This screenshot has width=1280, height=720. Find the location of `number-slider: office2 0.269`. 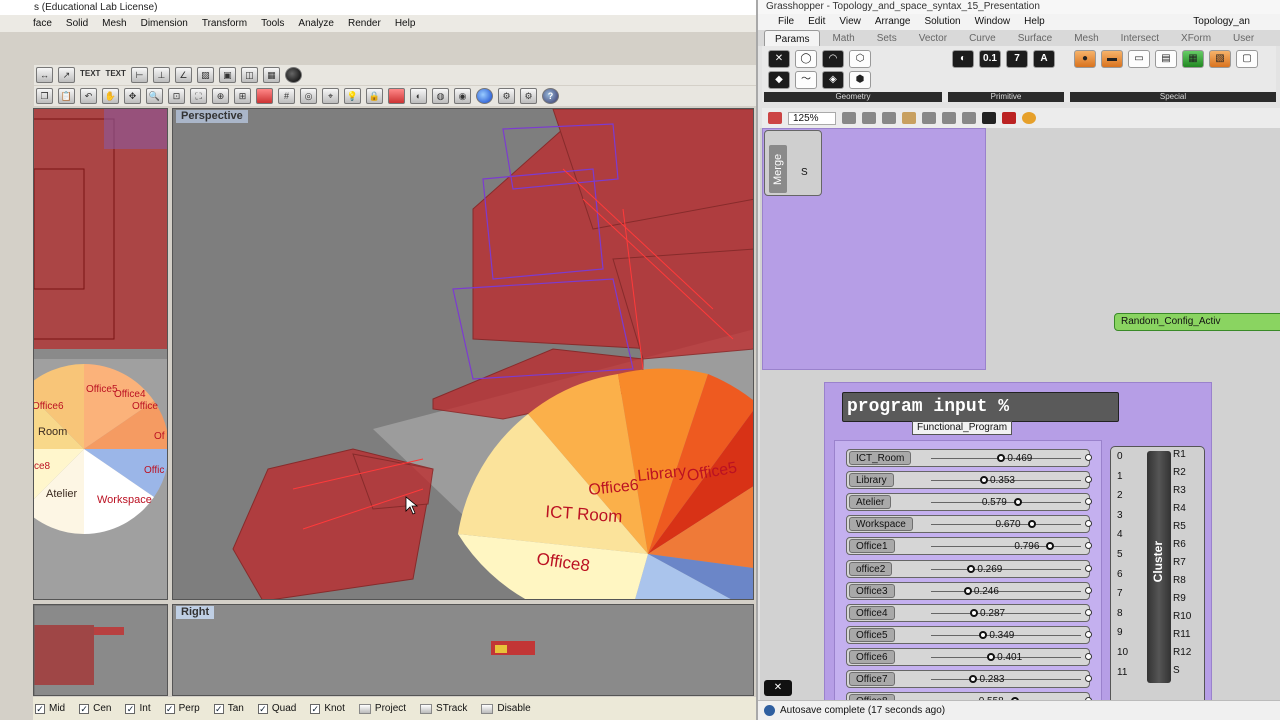

number-slider: office2 0.269 is located at coordinates (969, 568).